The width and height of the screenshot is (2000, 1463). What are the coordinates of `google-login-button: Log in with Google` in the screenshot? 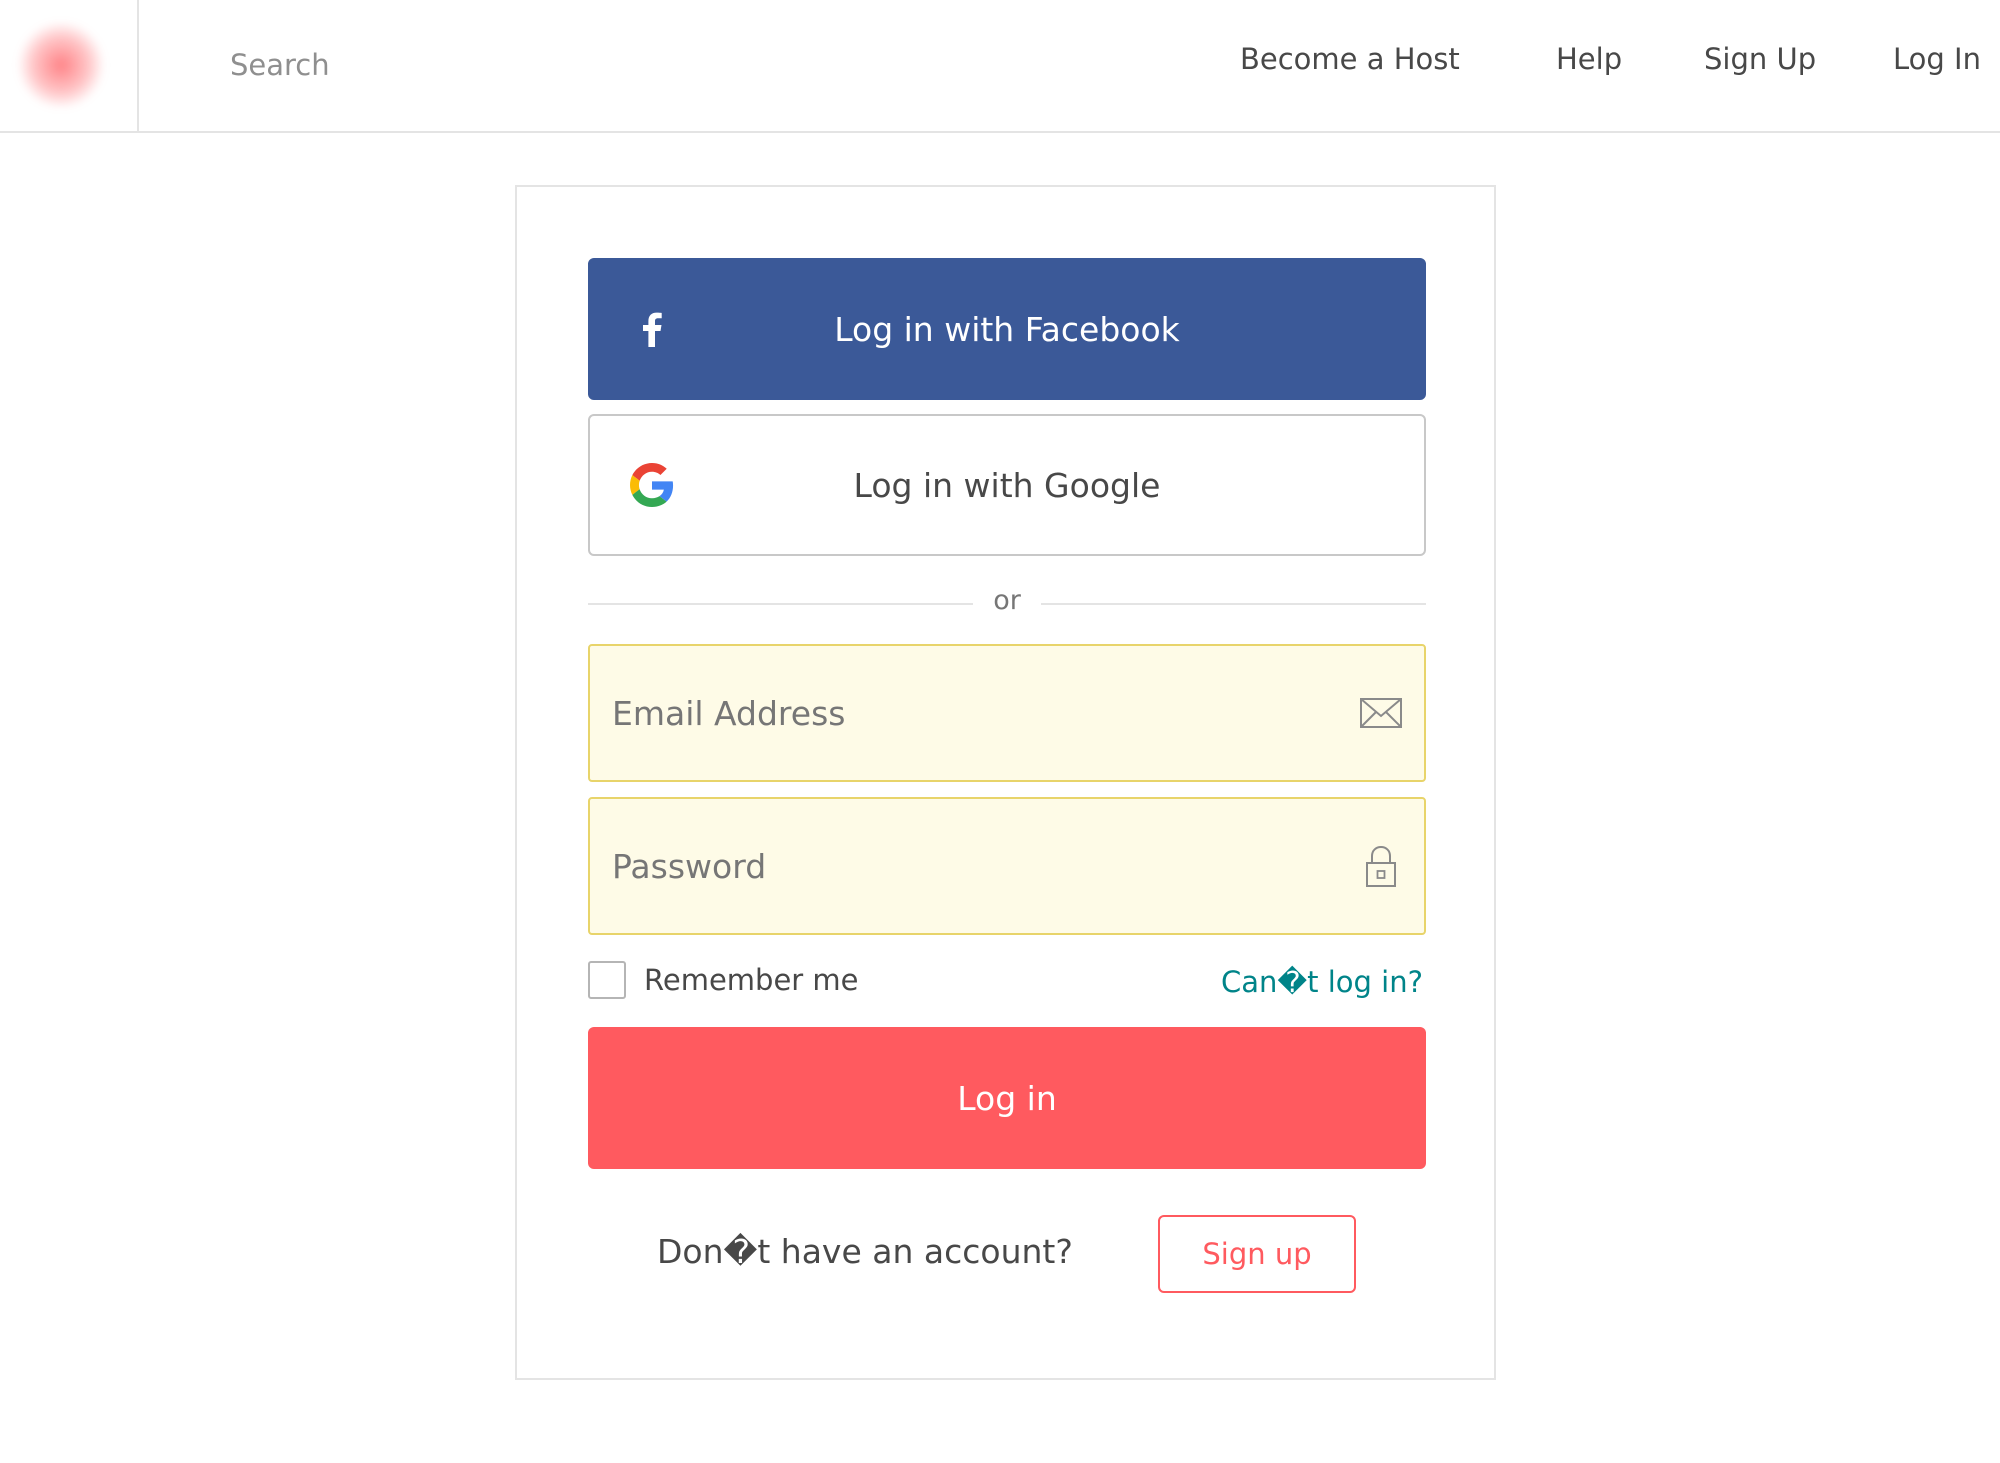 It's located at (1007, 485).